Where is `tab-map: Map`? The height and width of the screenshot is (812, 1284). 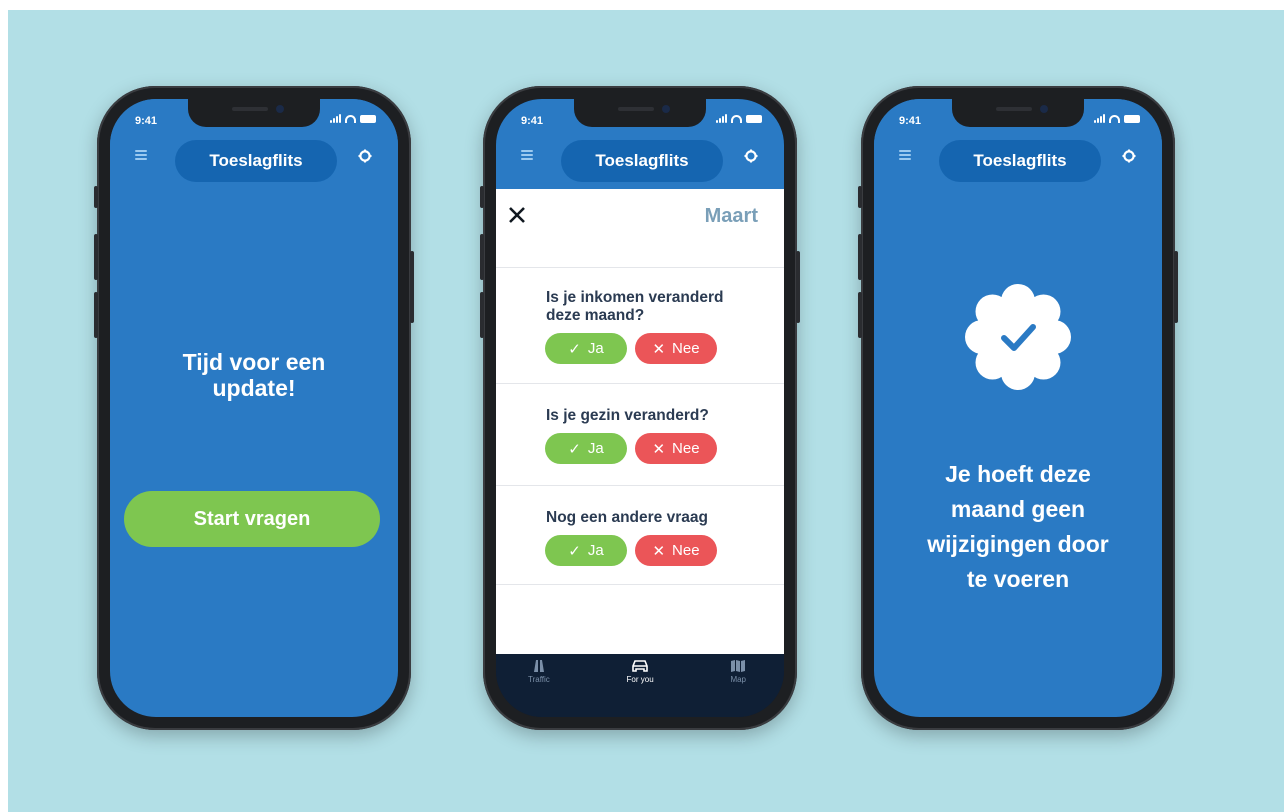
tab-map: Map is located at coordinates (738, 688).